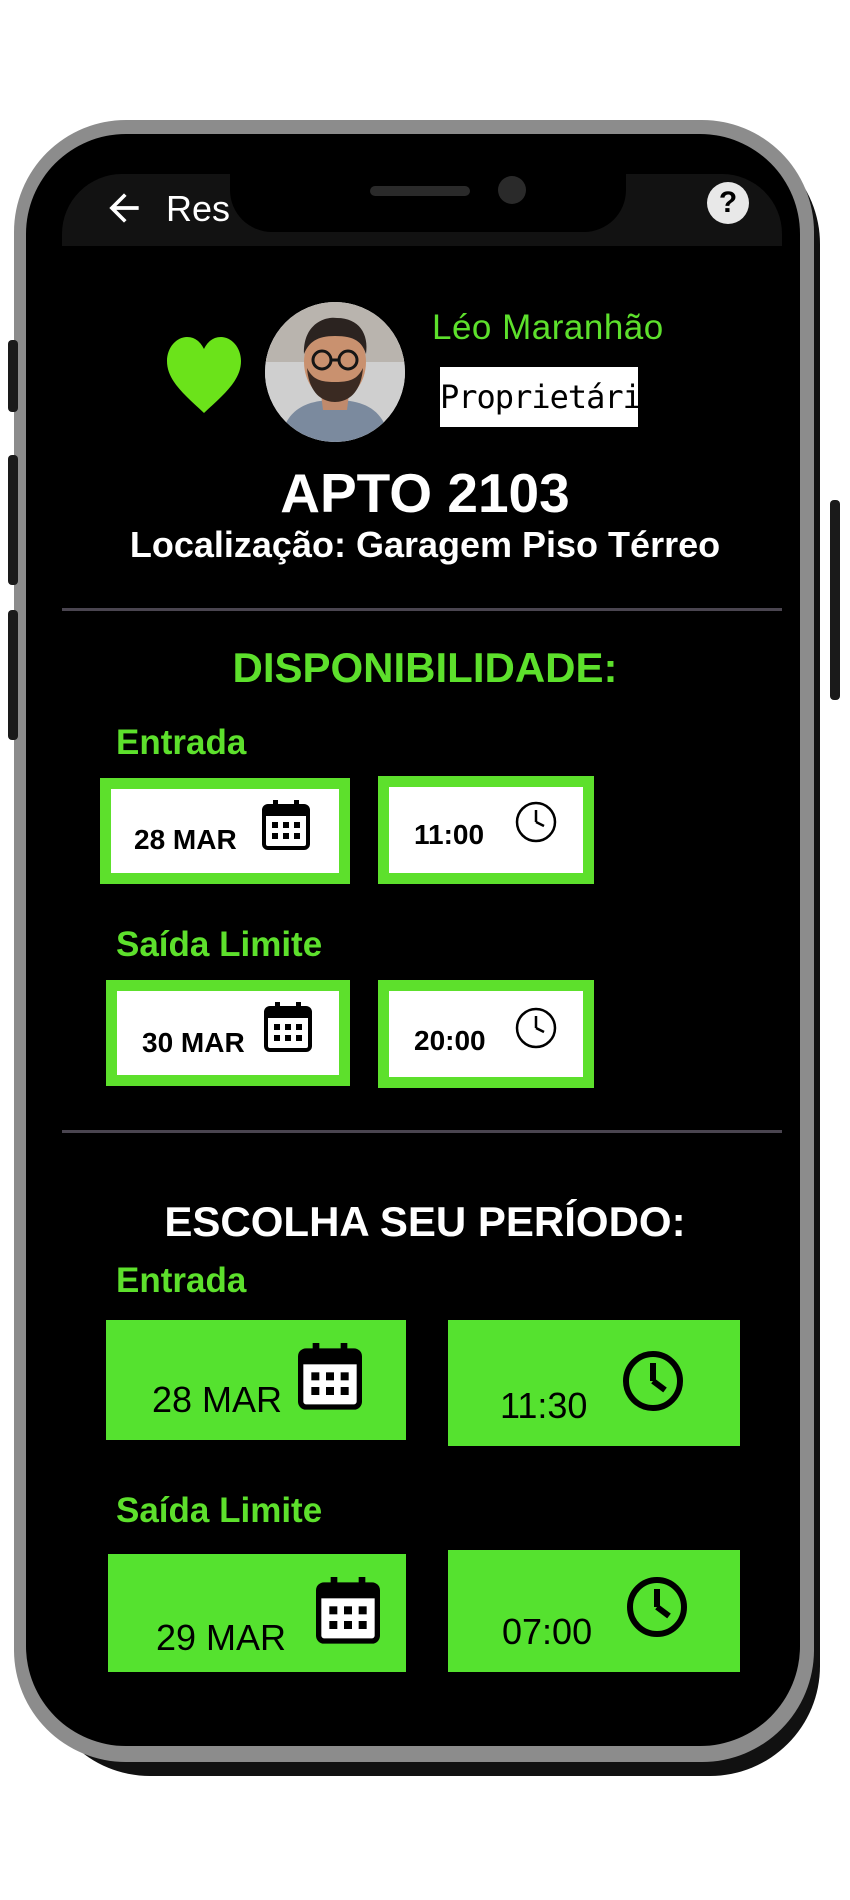 The height and width of the screenshot is (1900, 850). What do you see at coordinates (594, 1383) in the screenshot?
I see `choose-entry-time-button: 11:30` at bounding box center [594, 1383].